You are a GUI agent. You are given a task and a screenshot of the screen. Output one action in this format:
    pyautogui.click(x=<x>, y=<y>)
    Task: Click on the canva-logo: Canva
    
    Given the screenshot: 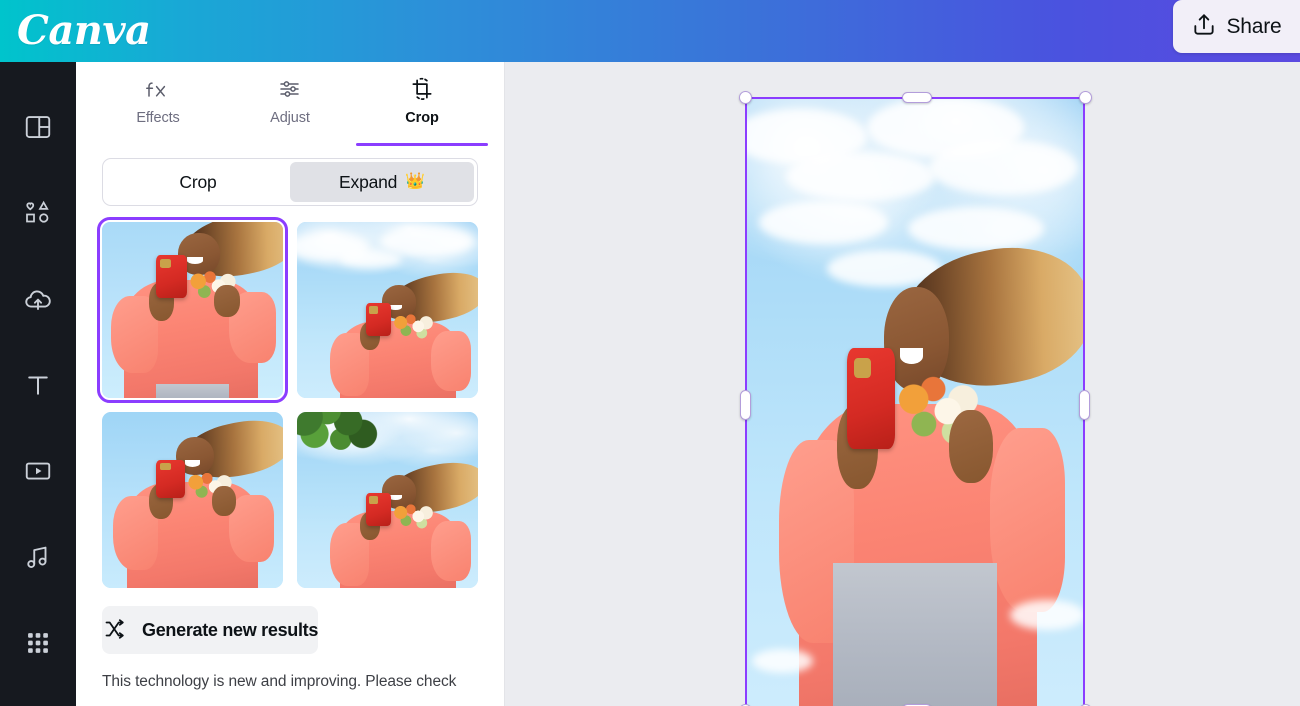 What is the action you would take?
    pyautogui.click(x=84, y=31)
    